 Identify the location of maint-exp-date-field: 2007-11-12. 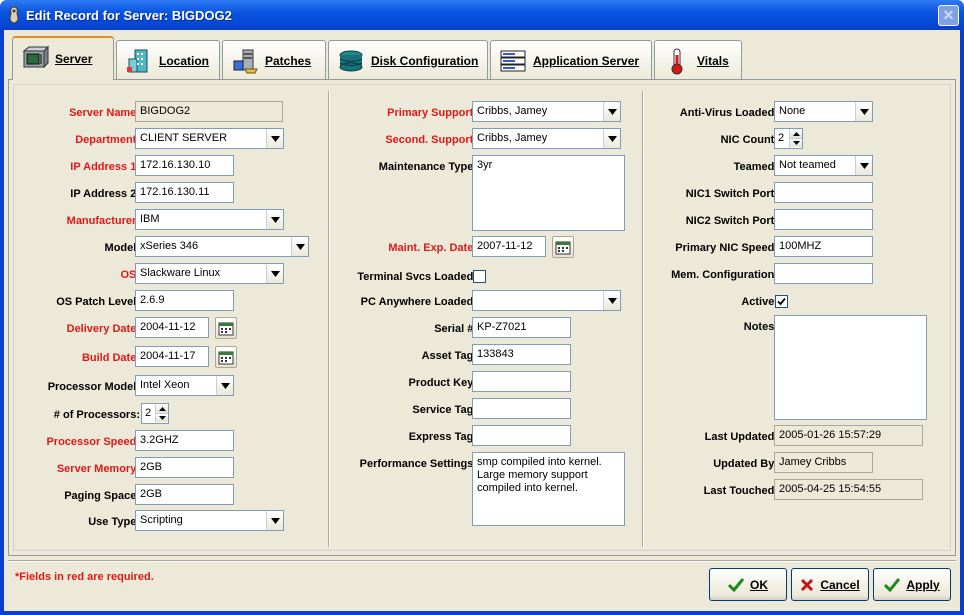
(509, 246).